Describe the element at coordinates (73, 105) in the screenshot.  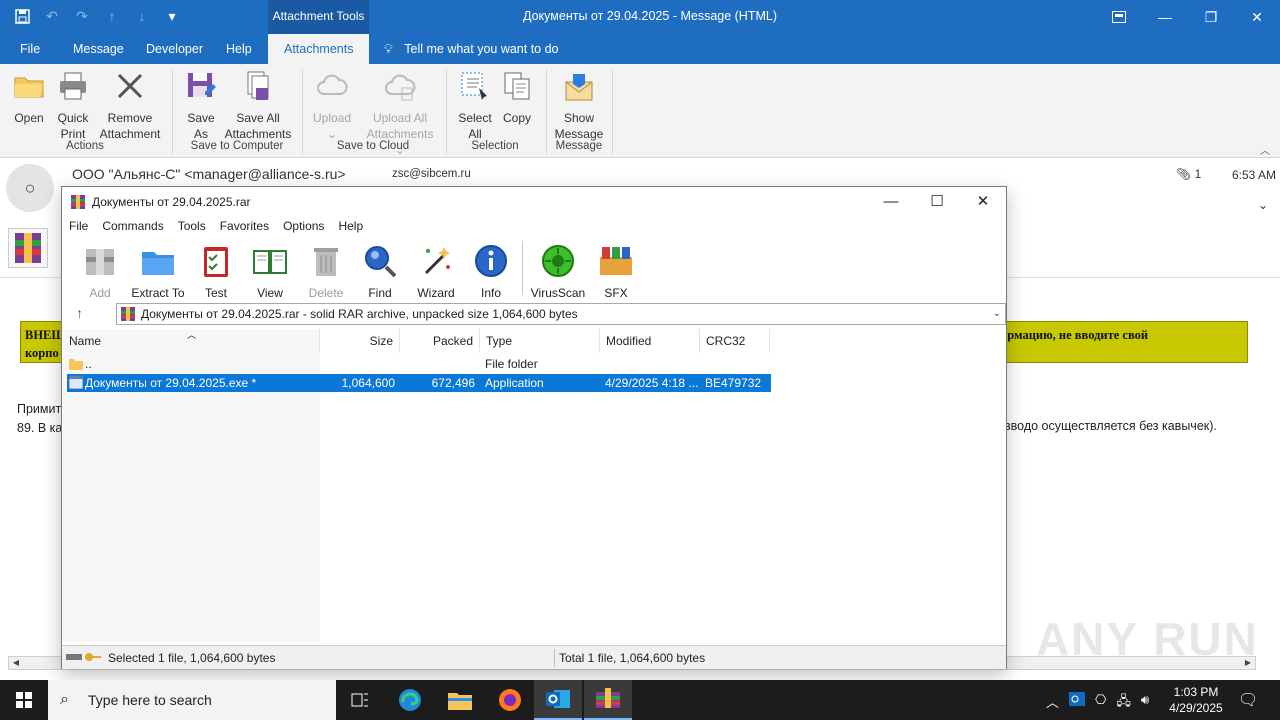
I see `quick-print-button: Quick Print` at that location.